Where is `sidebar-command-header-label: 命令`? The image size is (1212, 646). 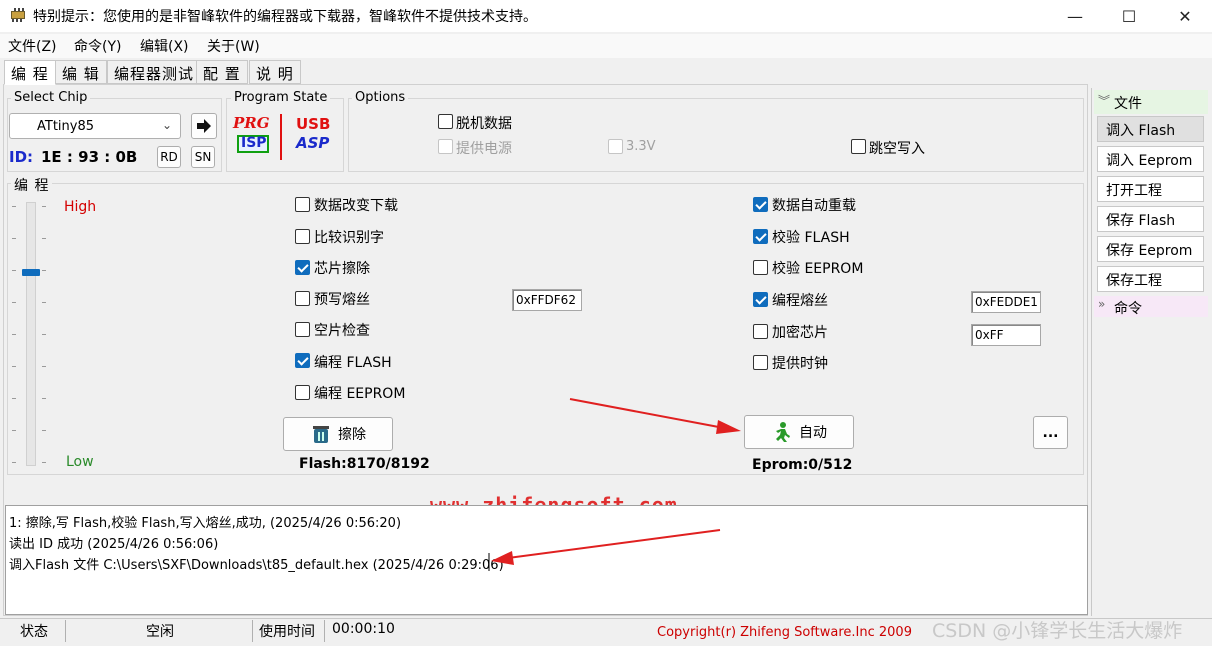
sidebar-command-header-label: 命令 is located at coordinates (1128, 309).